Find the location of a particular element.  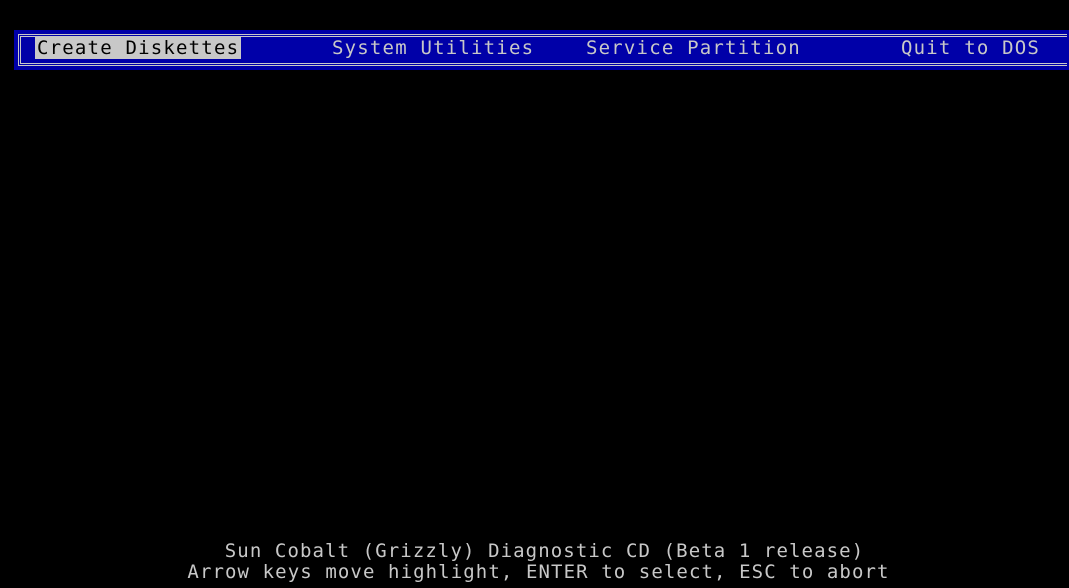

menu-item-system-utilities: System Utilities is located at coordinates (433, 48).